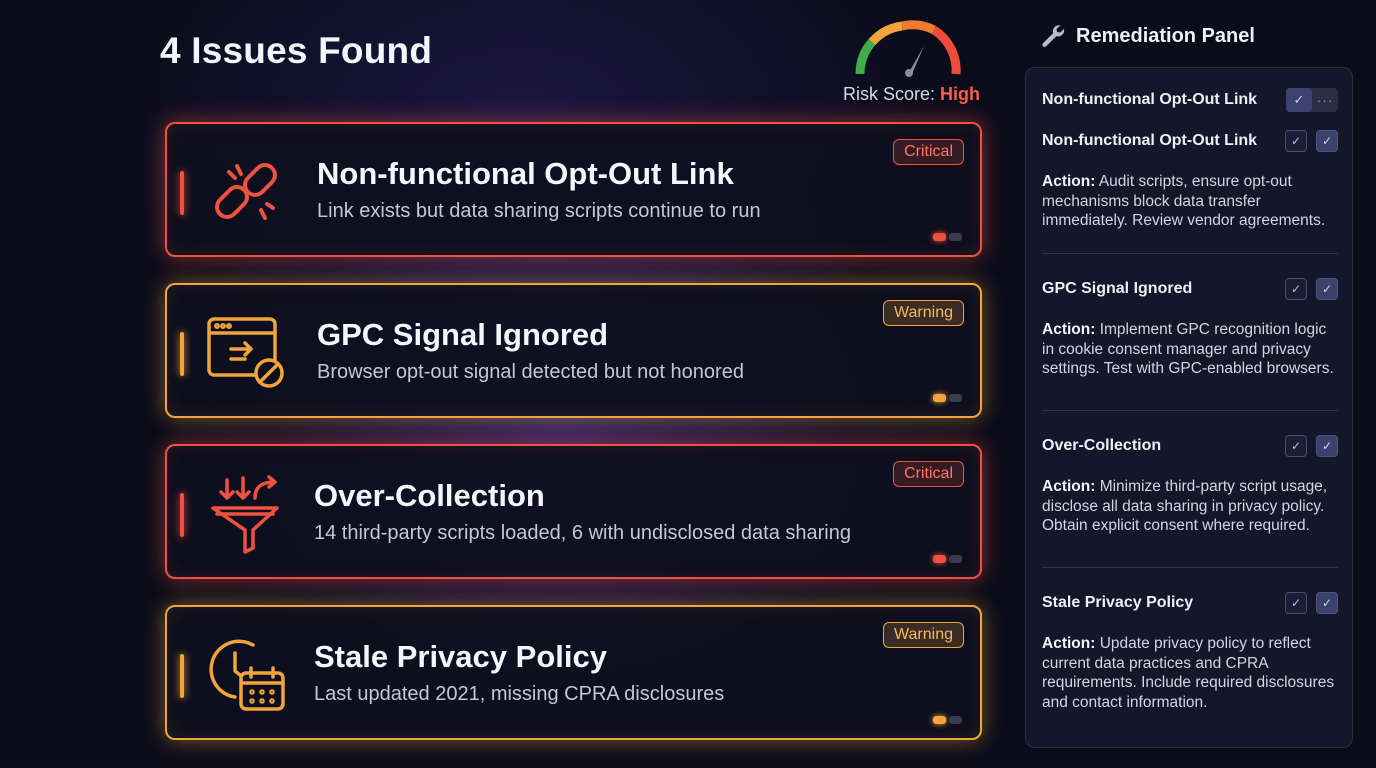 This screenshot has height=768, width=1376. I want to click on more-options-icon: ···, so click(1325, 100).